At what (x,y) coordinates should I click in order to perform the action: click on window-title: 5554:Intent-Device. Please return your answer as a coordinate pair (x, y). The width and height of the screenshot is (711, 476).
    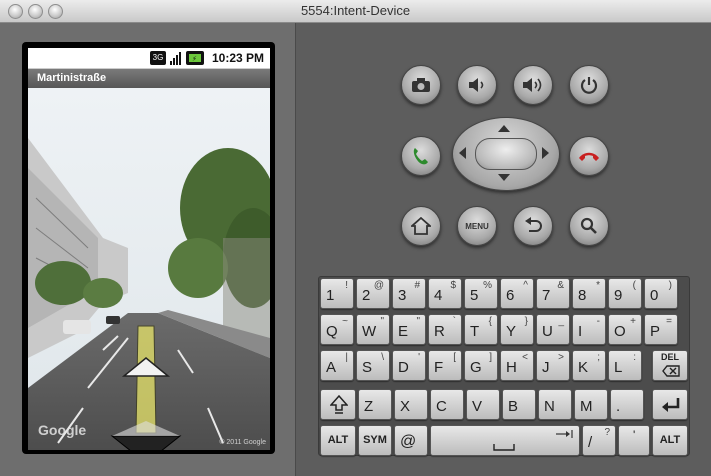
    Looking at the image, I should click on (355, 10).